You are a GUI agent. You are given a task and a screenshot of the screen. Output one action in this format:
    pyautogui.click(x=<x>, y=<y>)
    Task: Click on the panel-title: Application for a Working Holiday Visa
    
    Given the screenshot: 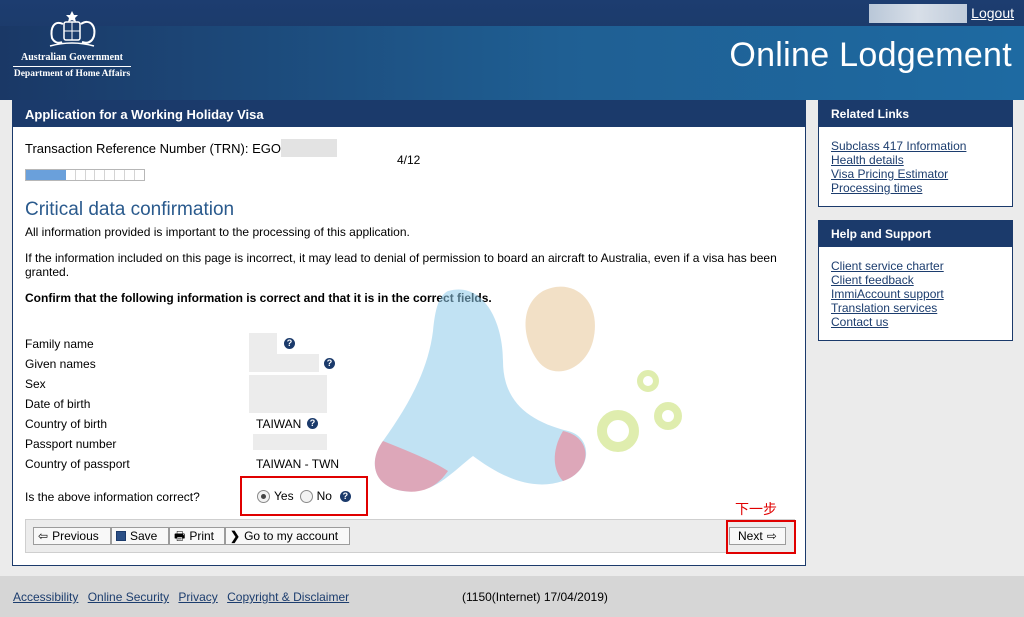 What is the action you would take?
    pyautogui.click(x=409, y=114)
    